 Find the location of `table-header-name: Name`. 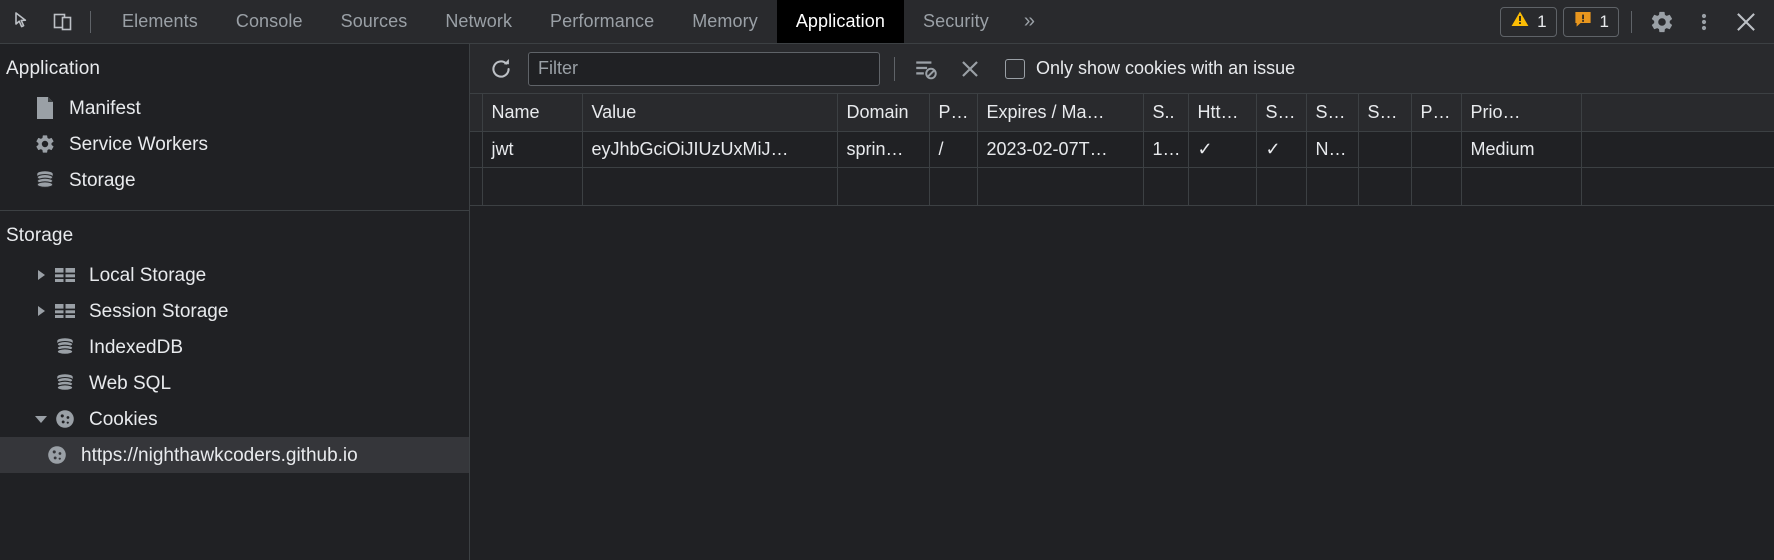

table-header-name: Name is located at coordinates (532, 113).